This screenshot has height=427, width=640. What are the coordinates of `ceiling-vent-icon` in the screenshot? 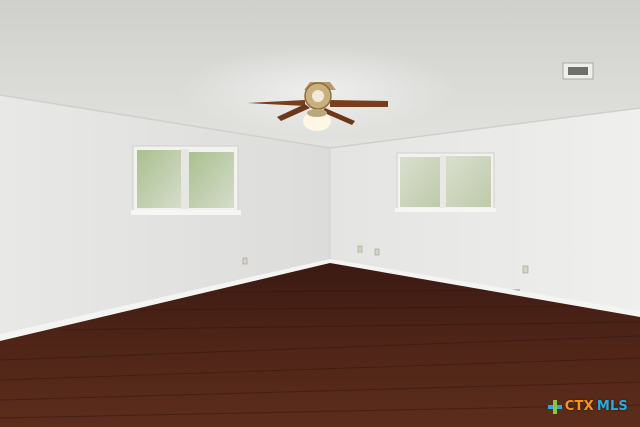 It's located at (578, 71).